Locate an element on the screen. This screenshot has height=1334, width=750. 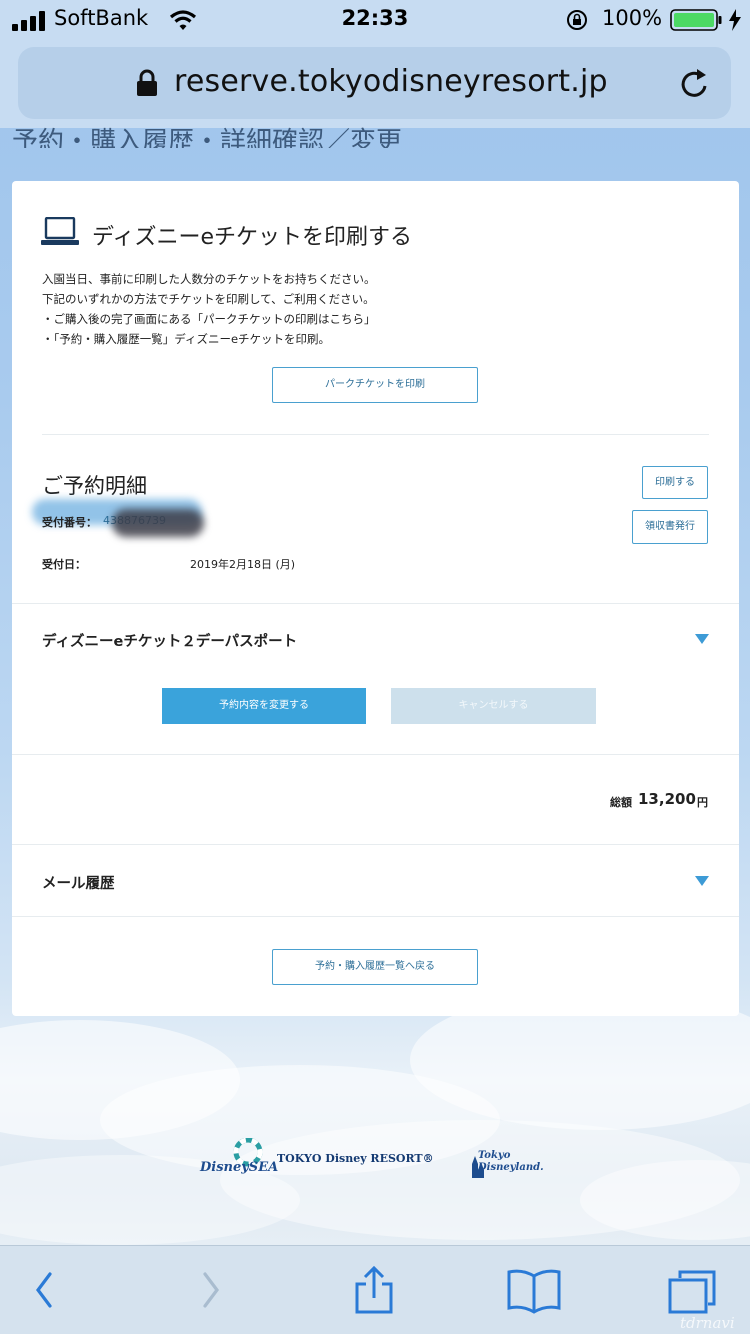
print-section-title: ディズニーeチケットを印刷する is located at coordinates (252, 237).